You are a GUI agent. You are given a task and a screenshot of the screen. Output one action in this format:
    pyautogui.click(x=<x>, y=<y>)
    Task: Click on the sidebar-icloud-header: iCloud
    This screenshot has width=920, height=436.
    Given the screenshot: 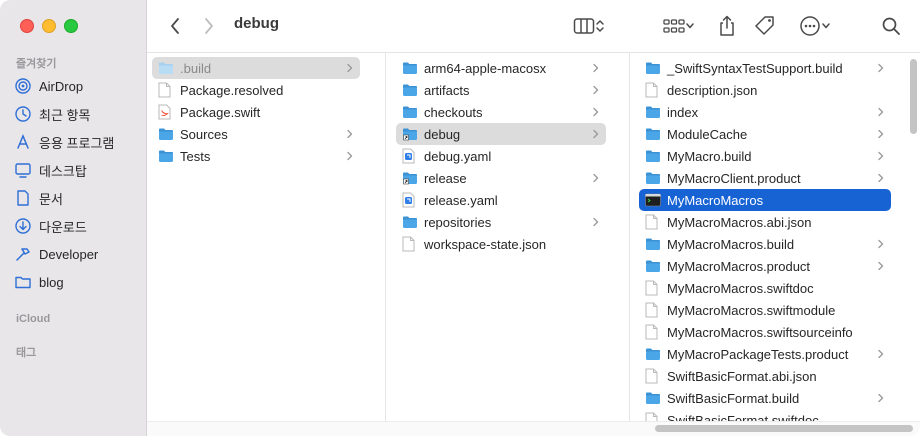 What is the action you would take?
    pyautogui.click(x=33, y=319)
    